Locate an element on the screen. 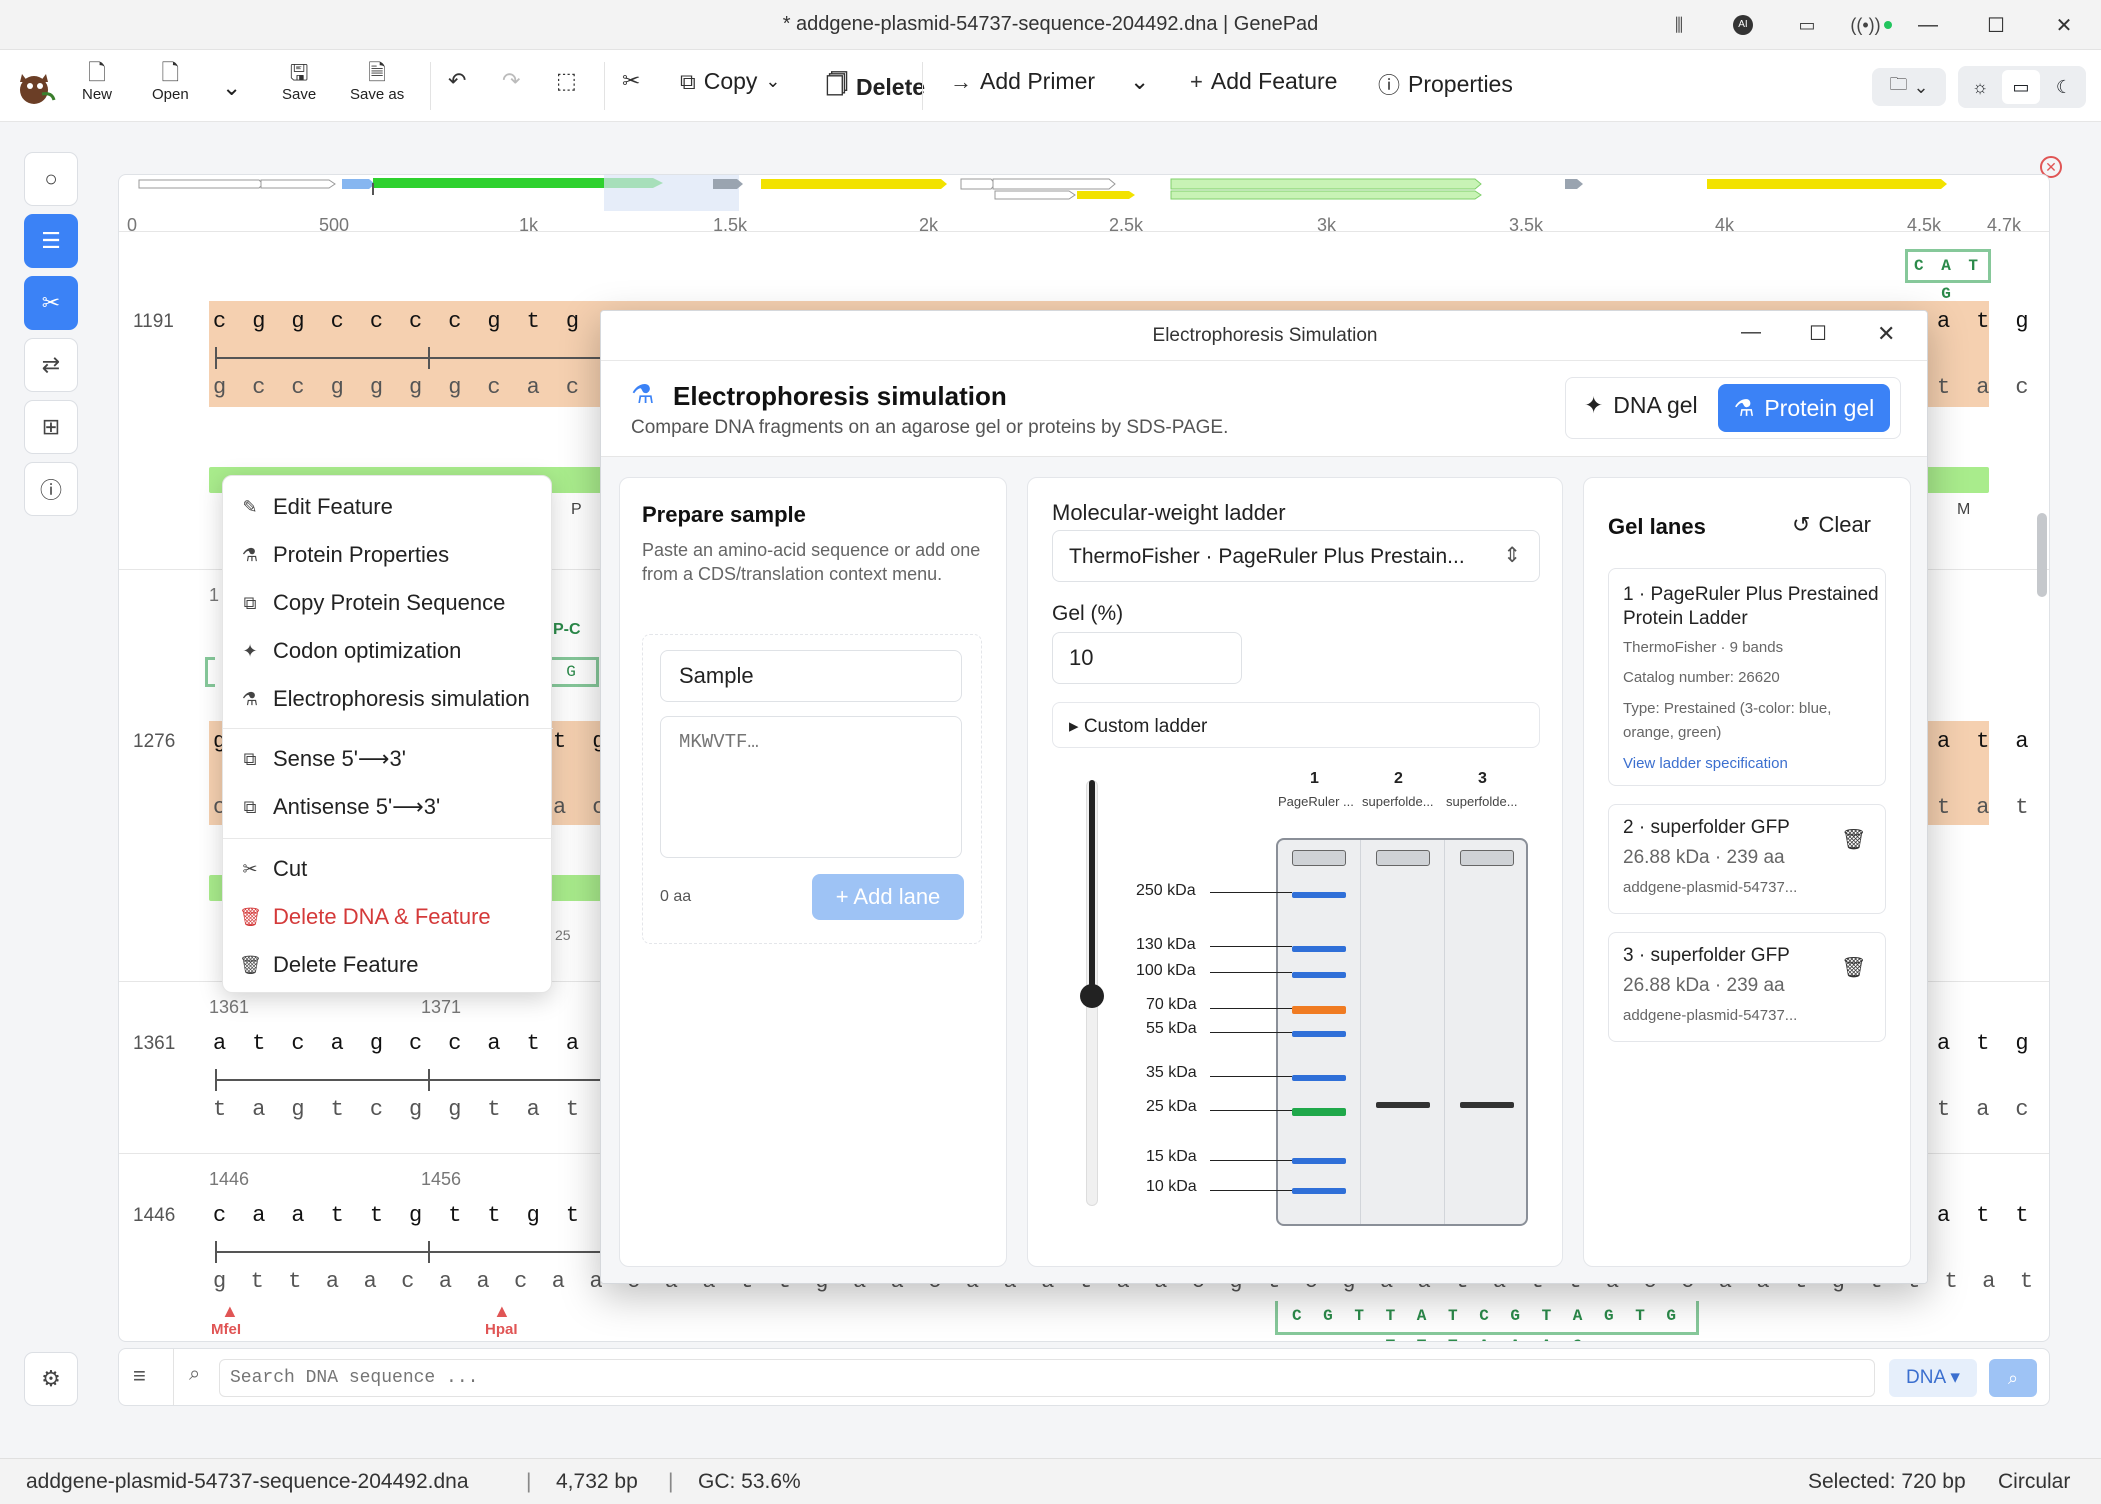 The width and height of the screenshot is (2101, 1504). enzyme-label: MfeI is located at coordinates (226, 1329).